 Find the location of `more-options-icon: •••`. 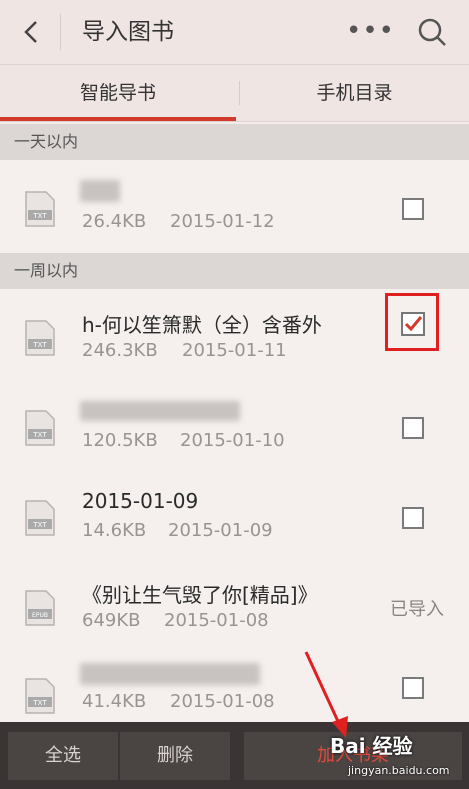

more-options-icon: ••• is located at coordinates (370, 32).